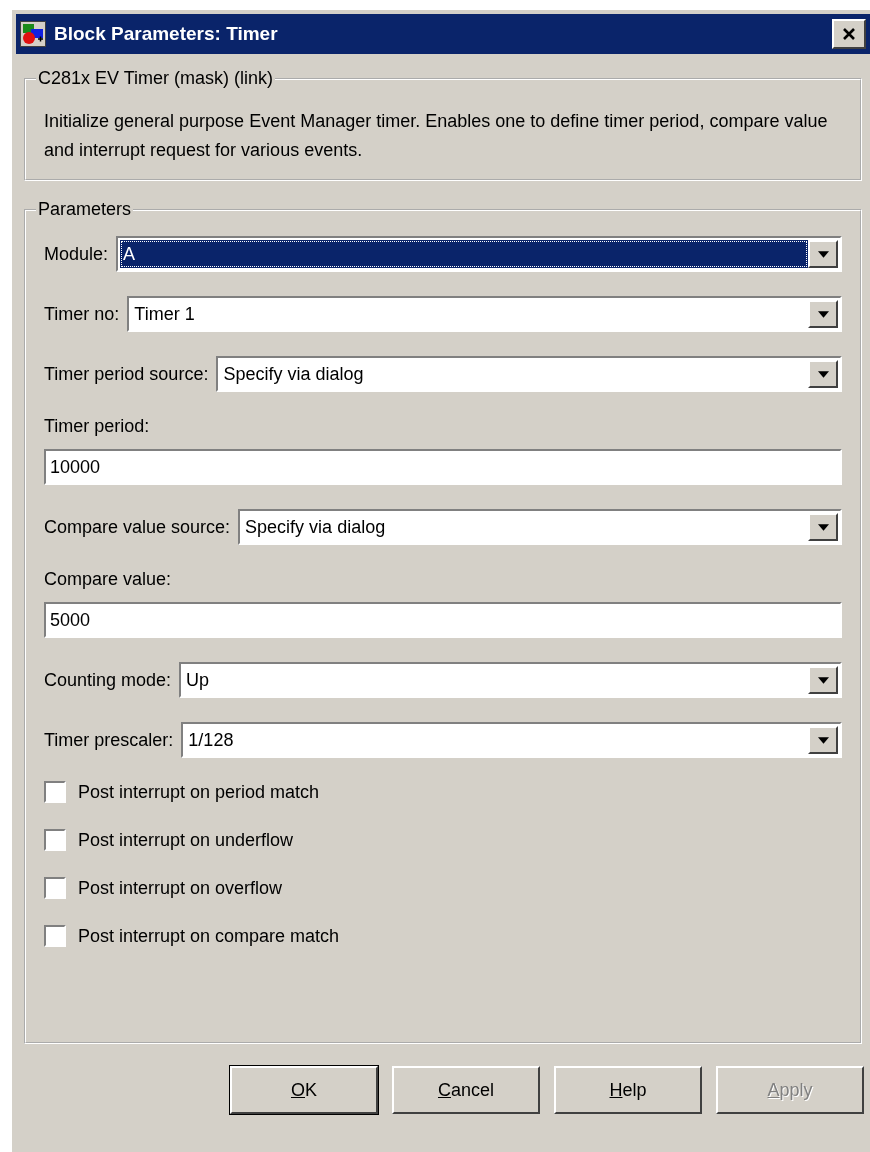 The width and height of the screenshot is (870, 1152). I want to click on dialog-button: Cancel, so click(466, 1090).